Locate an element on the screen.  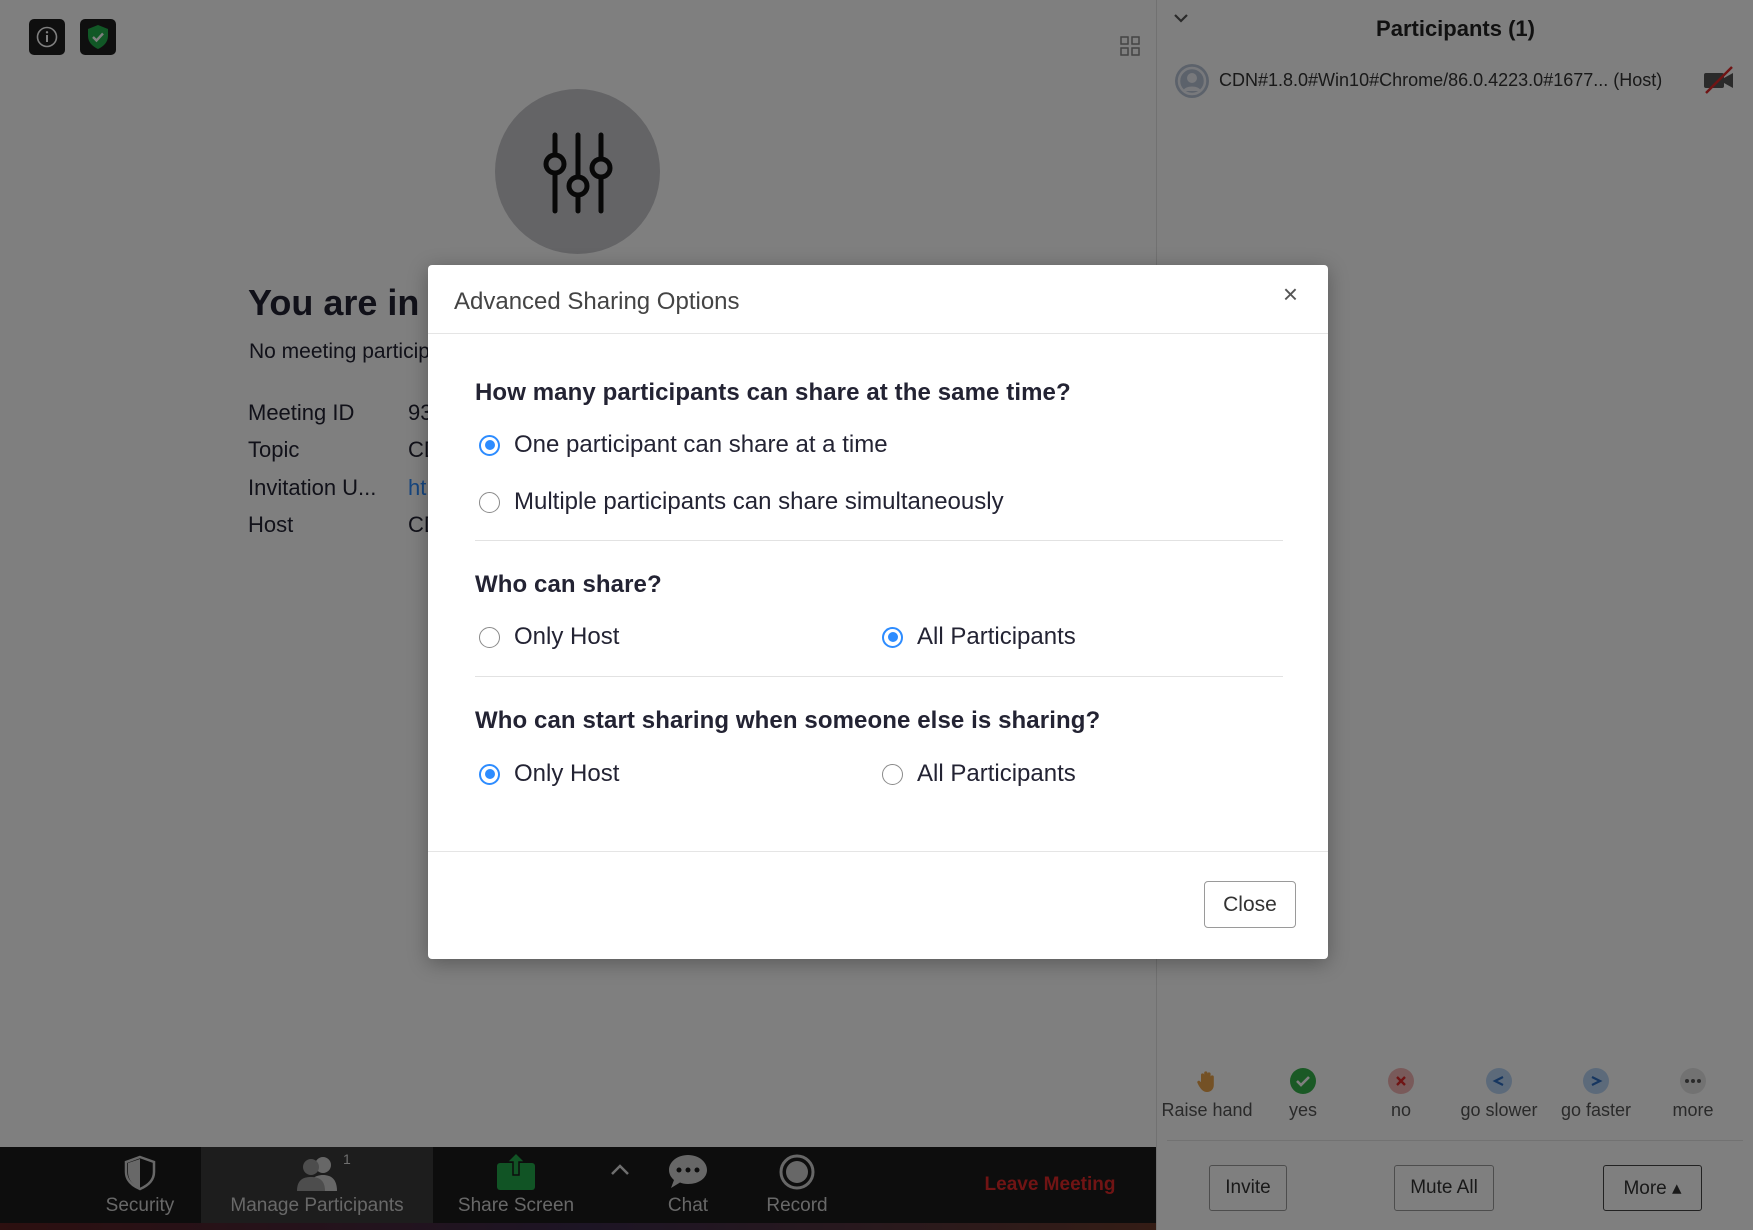
option-one-participant: One participant can share at a time is located at coordinates (683, 445).